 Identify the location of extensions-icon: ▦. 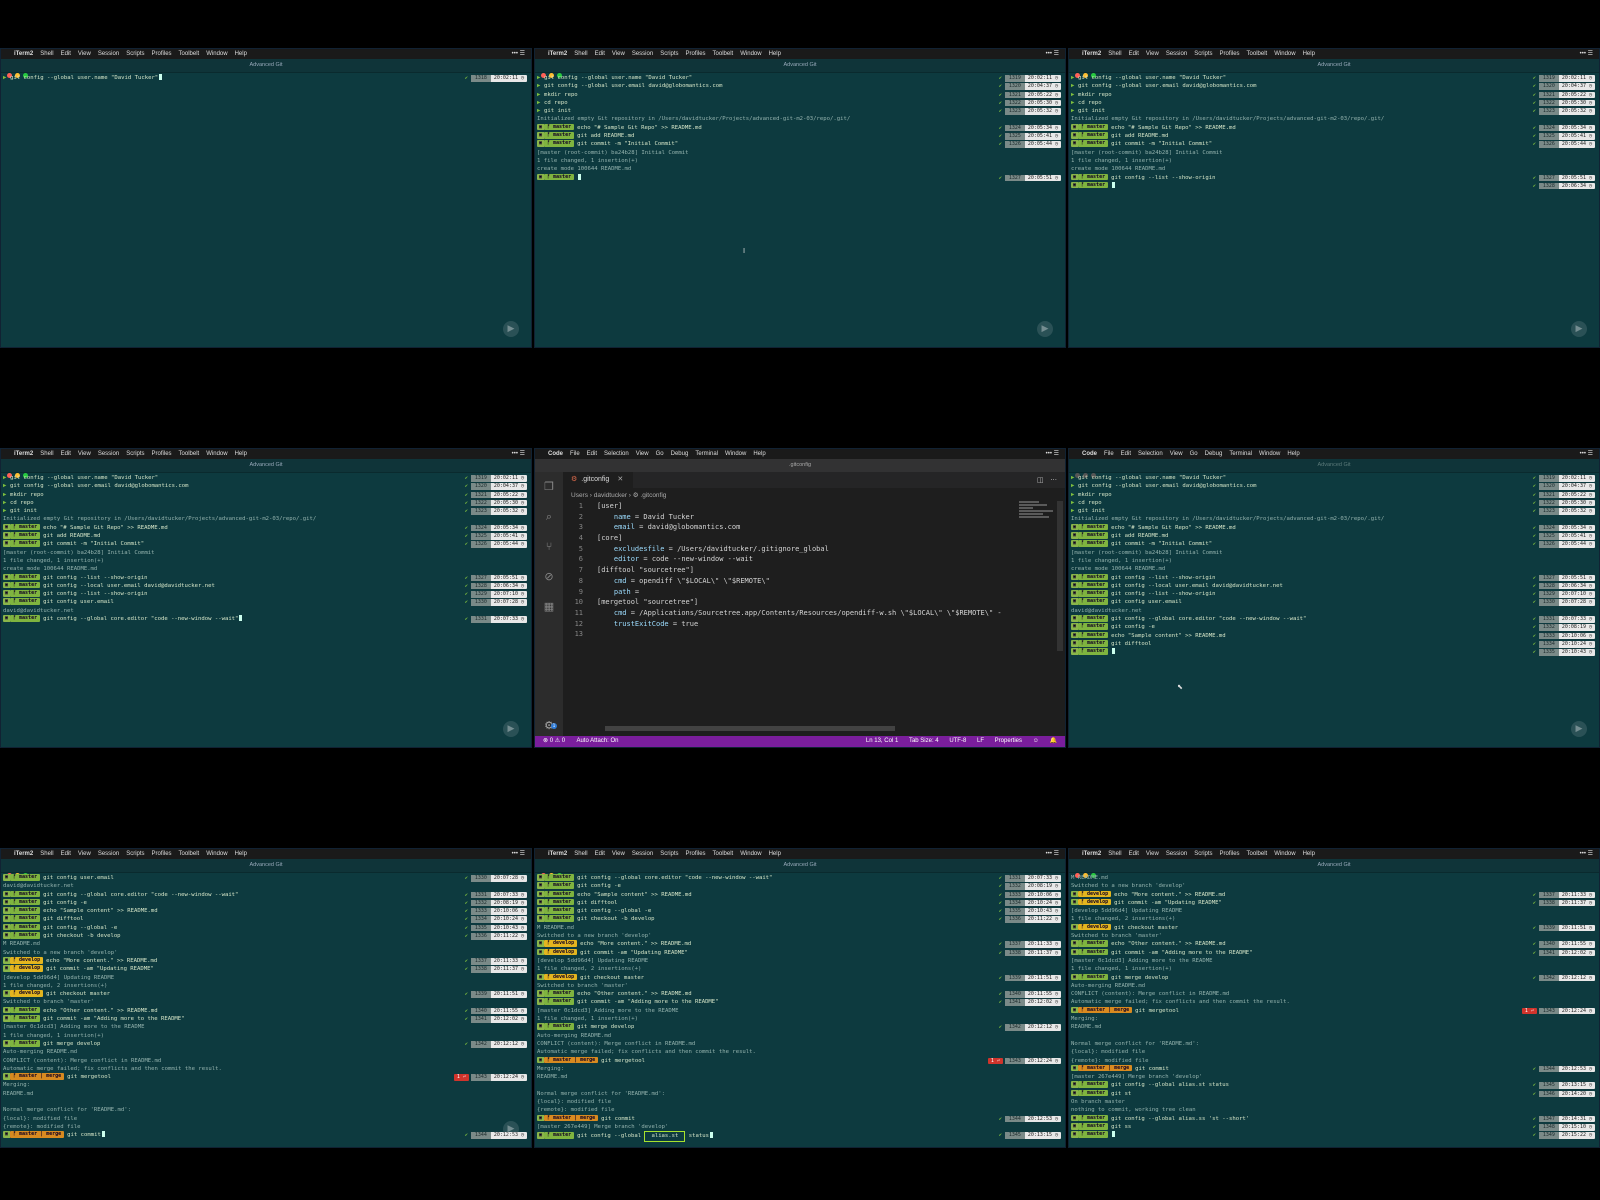
(549, 607).